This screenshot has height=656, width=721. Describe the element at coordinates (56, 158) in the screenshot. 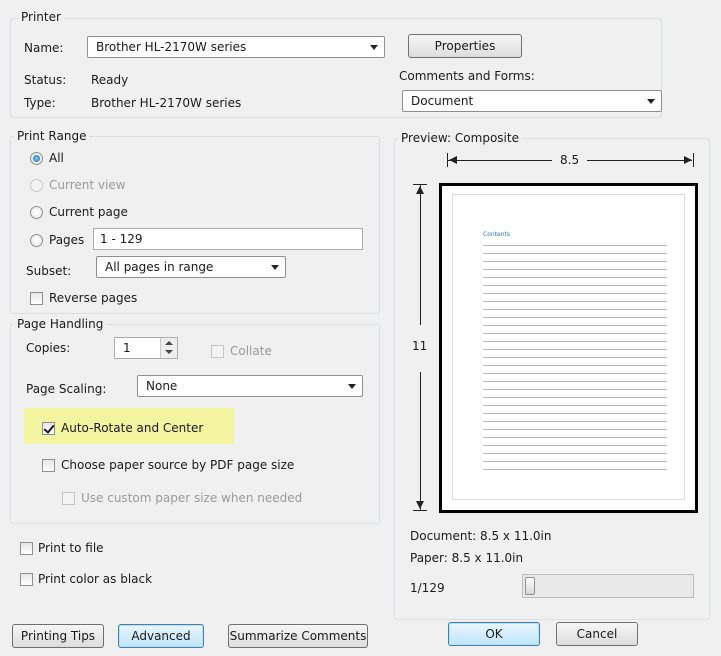

I see `all-label: All` at that location.